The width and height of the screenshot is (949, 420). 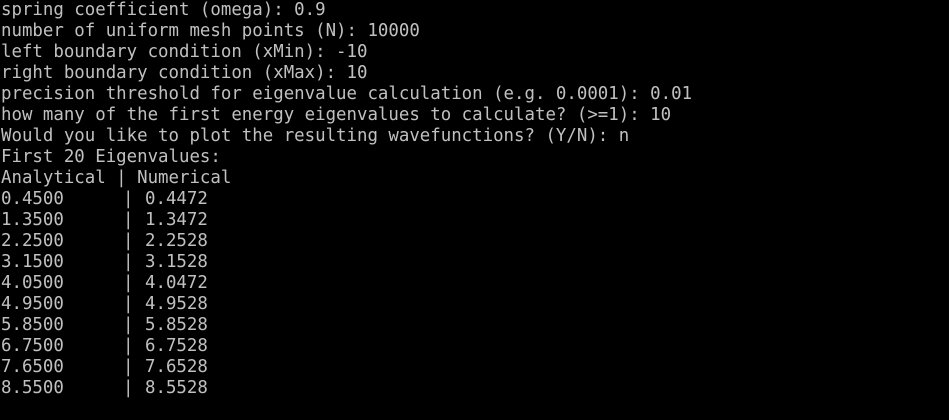 I want to click on numerical-value: 4.9528, so click(x=176, y=304).